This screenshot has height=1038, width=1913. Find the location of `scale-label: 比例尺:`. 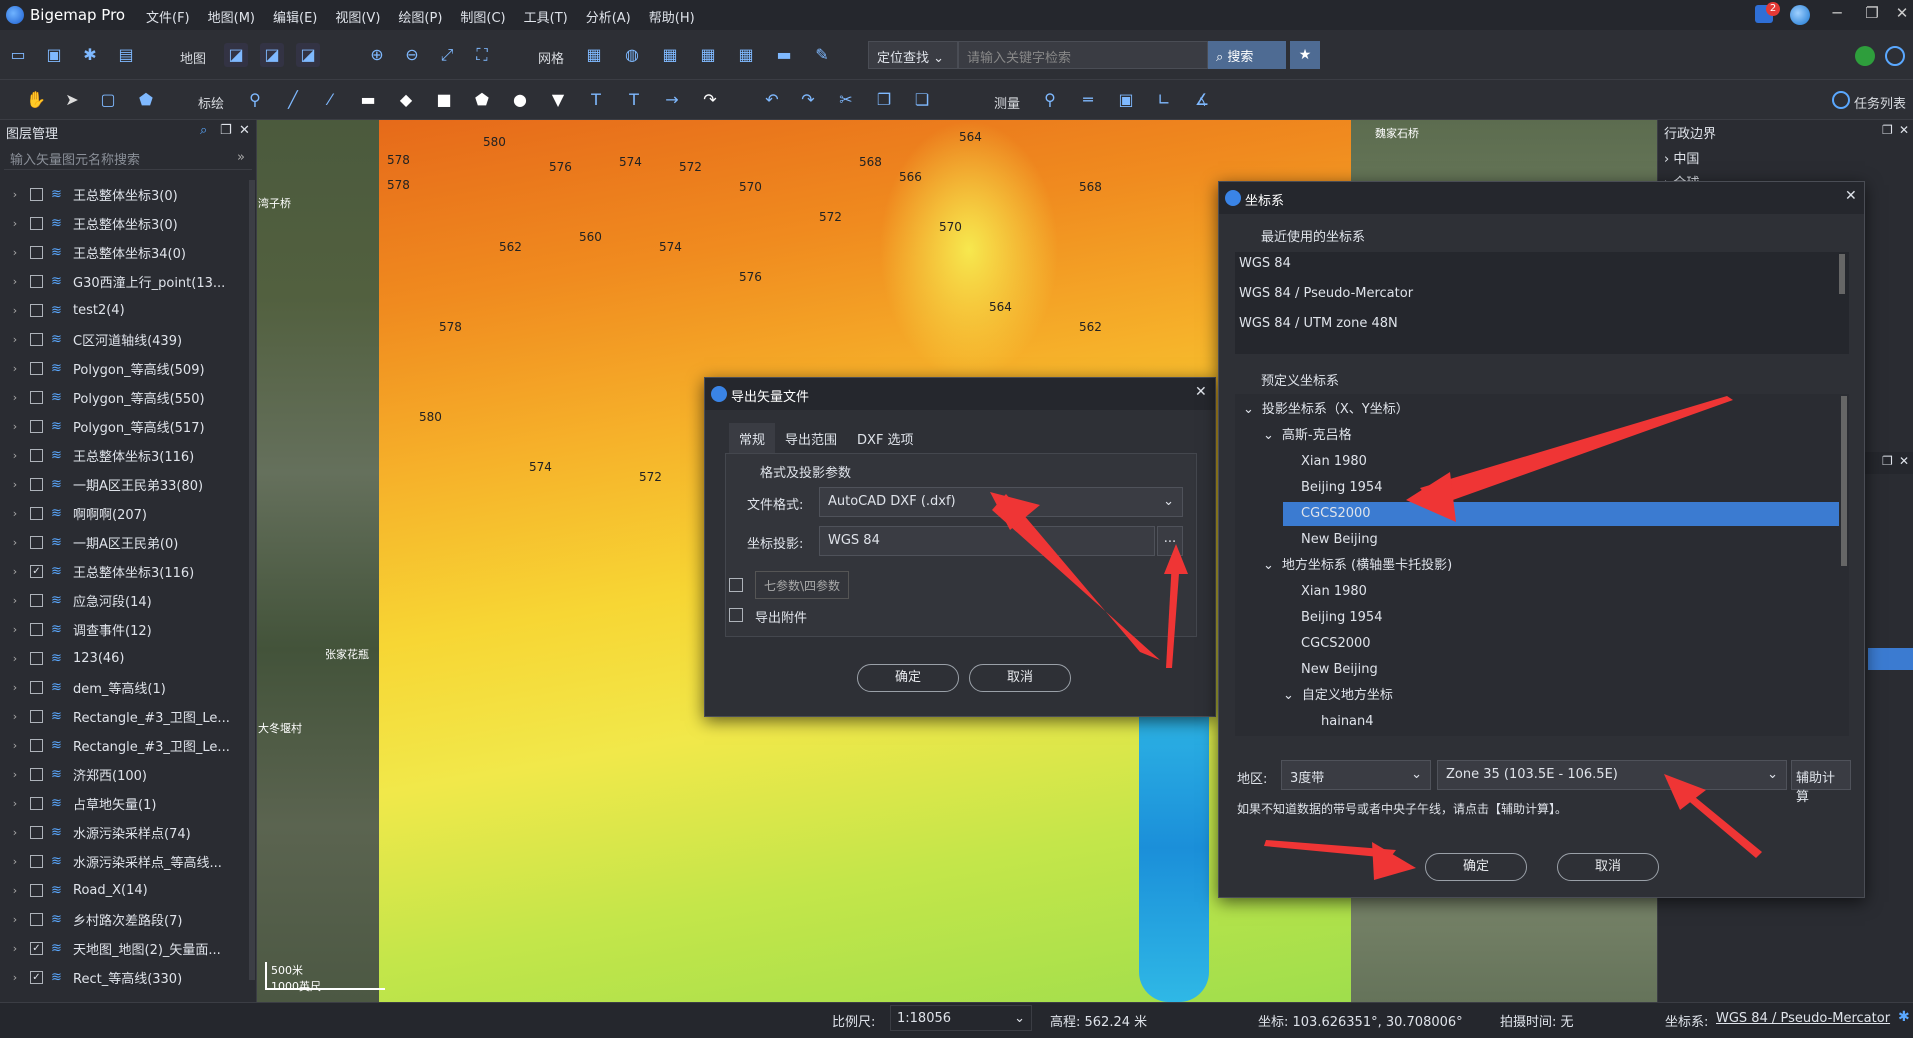

scale-label: 比例尺: is located at coordinates (854, 1022).